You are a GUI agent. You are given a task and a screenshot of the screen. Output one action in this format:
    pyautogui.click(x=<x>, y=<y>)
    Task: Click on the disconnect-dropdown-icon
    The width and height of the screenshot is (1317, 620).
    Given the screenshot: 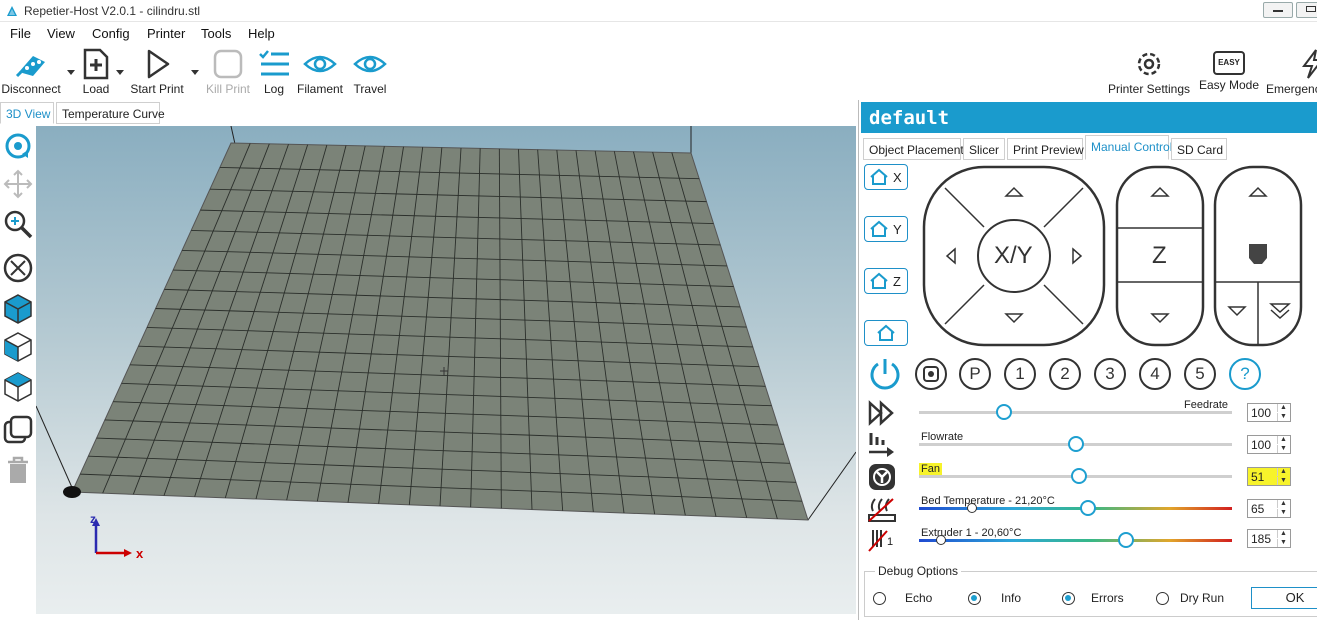 What is the action you would take?
    pyautogui.click(x=71, y=72)
    